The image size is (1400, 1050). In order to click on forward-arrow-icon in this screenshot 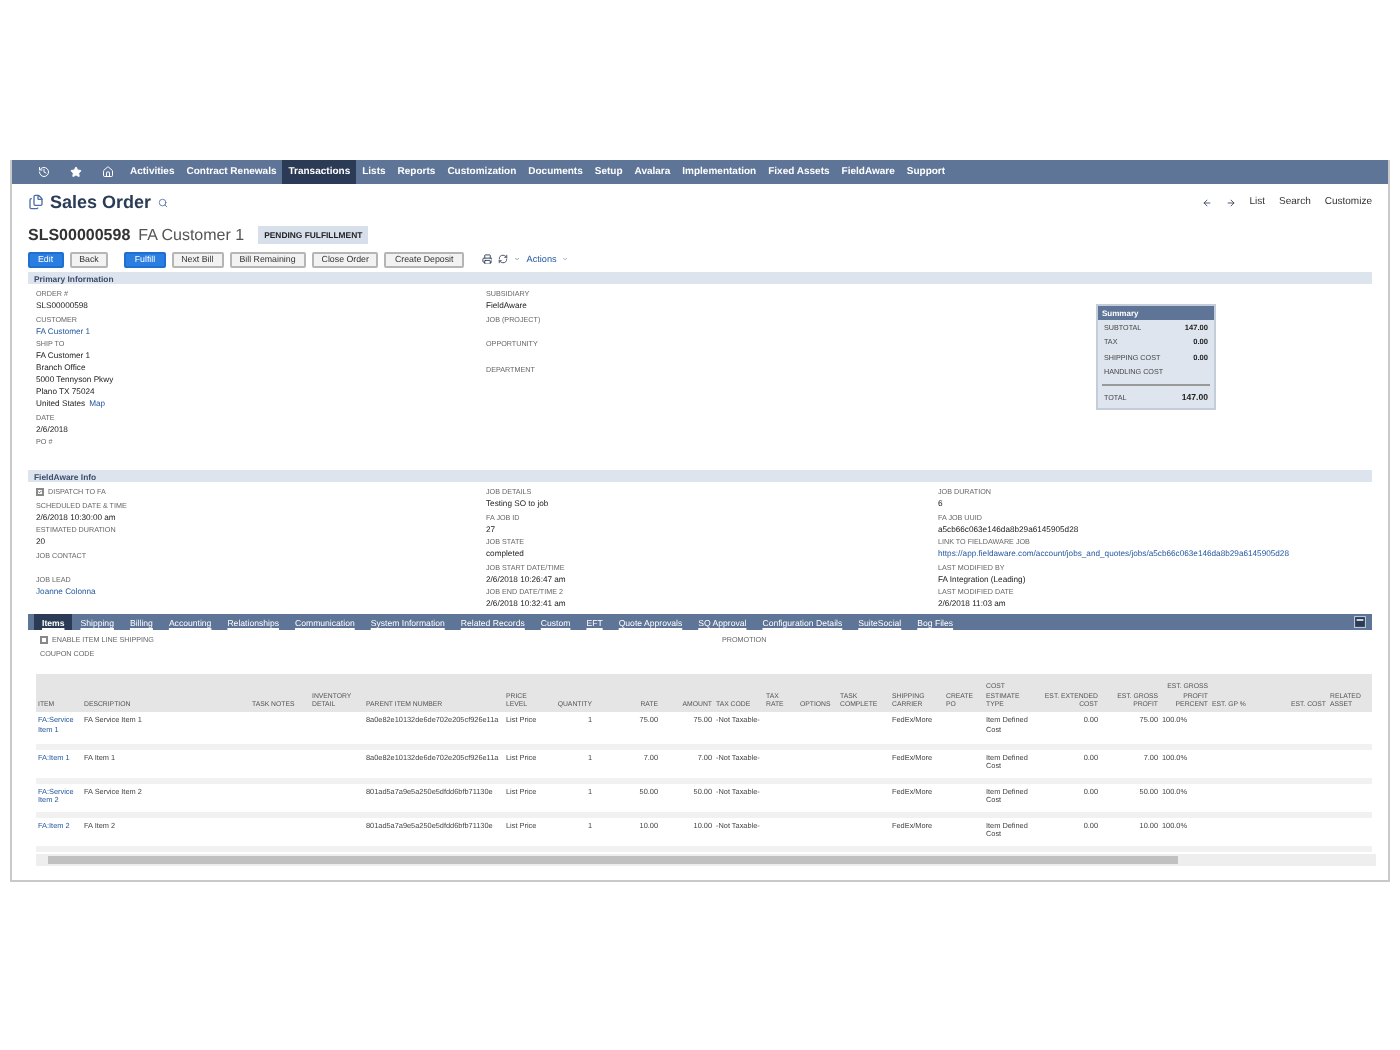, I will do `click(1230, 202)`.